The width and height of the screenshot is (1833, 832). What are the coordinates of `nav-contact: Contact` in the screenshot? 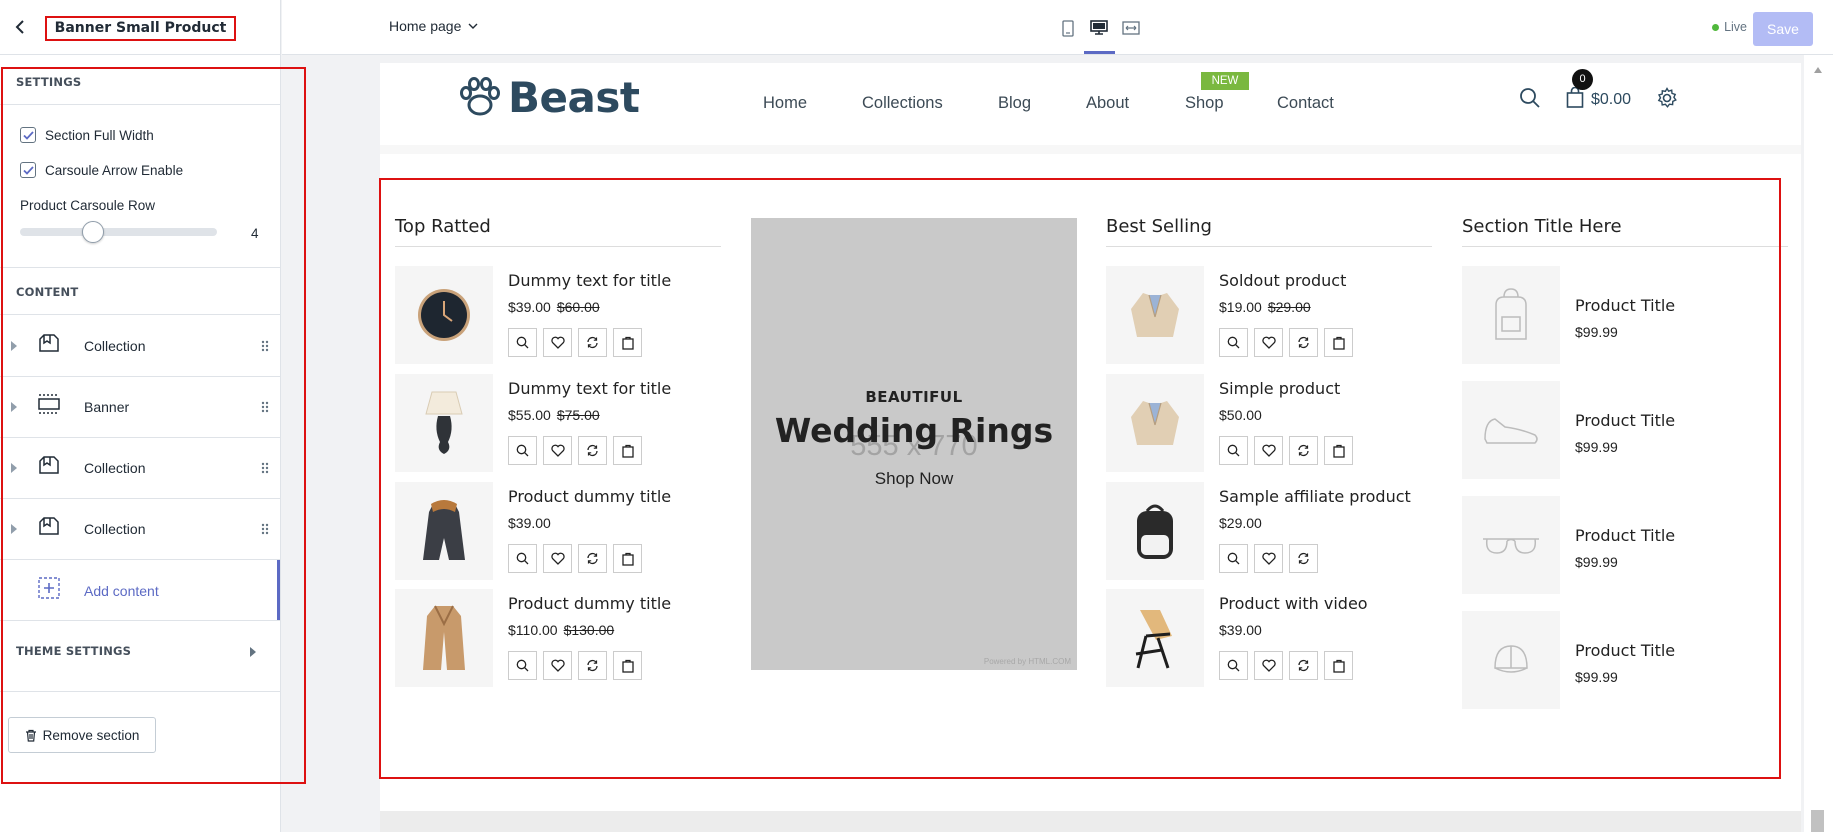 It's located at (1305, 103).